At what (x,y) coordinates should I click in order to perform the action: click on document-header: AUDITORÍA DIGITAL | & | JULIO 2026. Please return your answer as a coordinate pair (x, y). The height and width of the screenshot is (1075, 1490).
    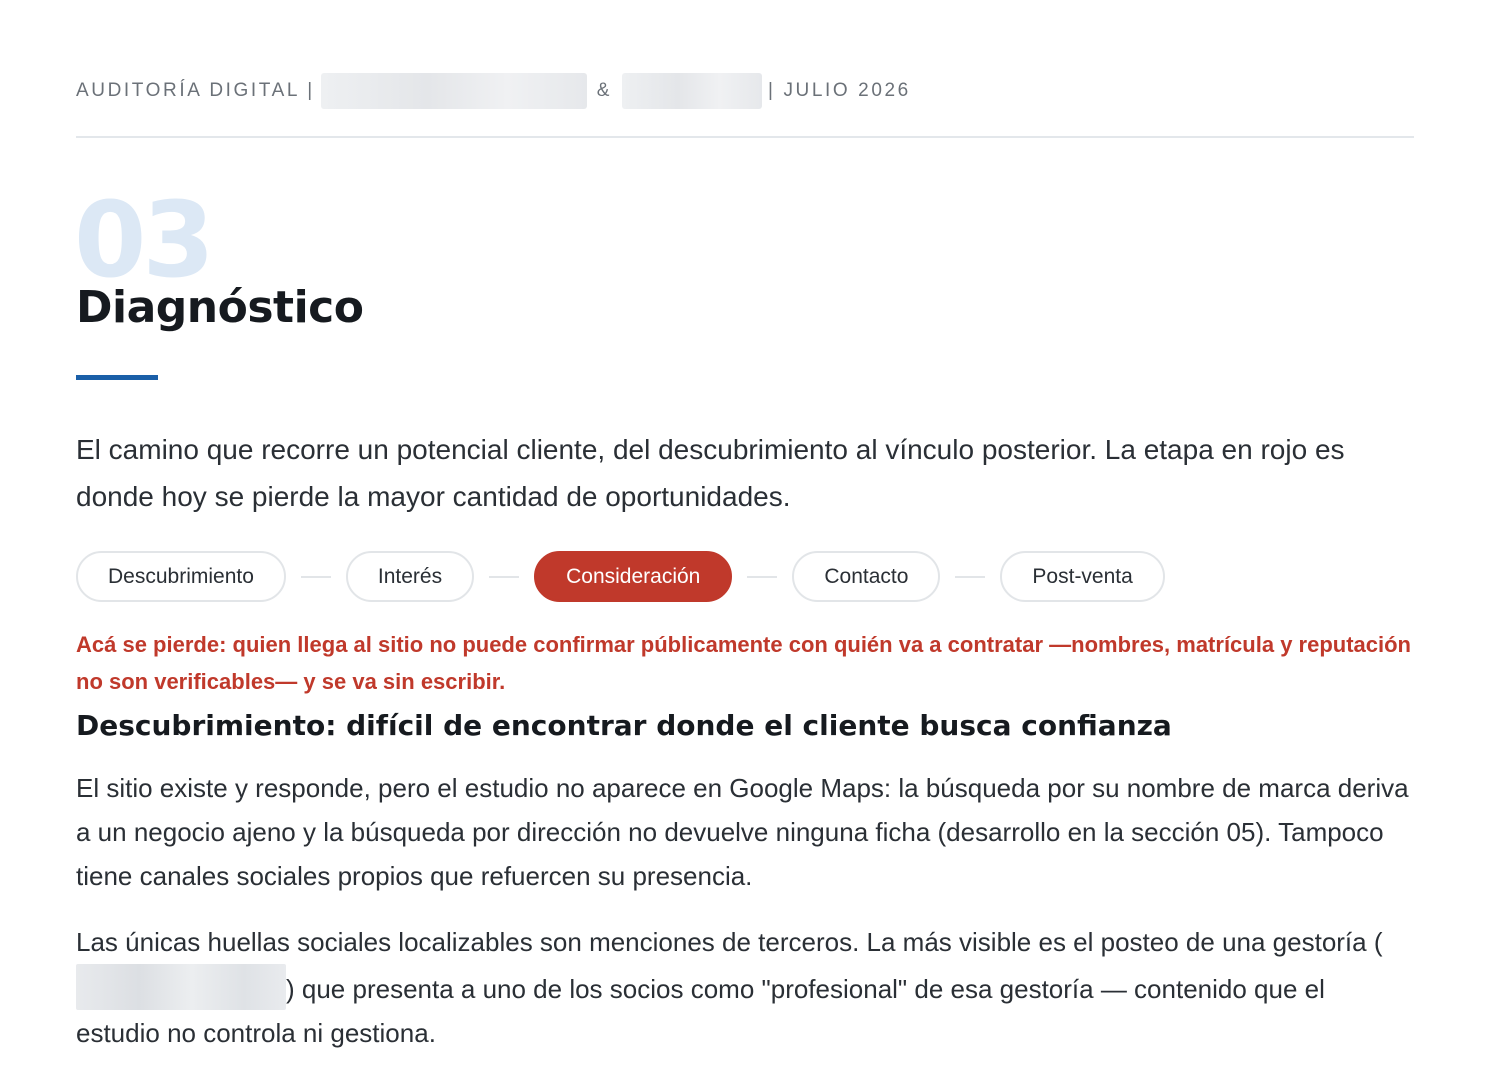
    Looking at the image, I should click on (745, 91).